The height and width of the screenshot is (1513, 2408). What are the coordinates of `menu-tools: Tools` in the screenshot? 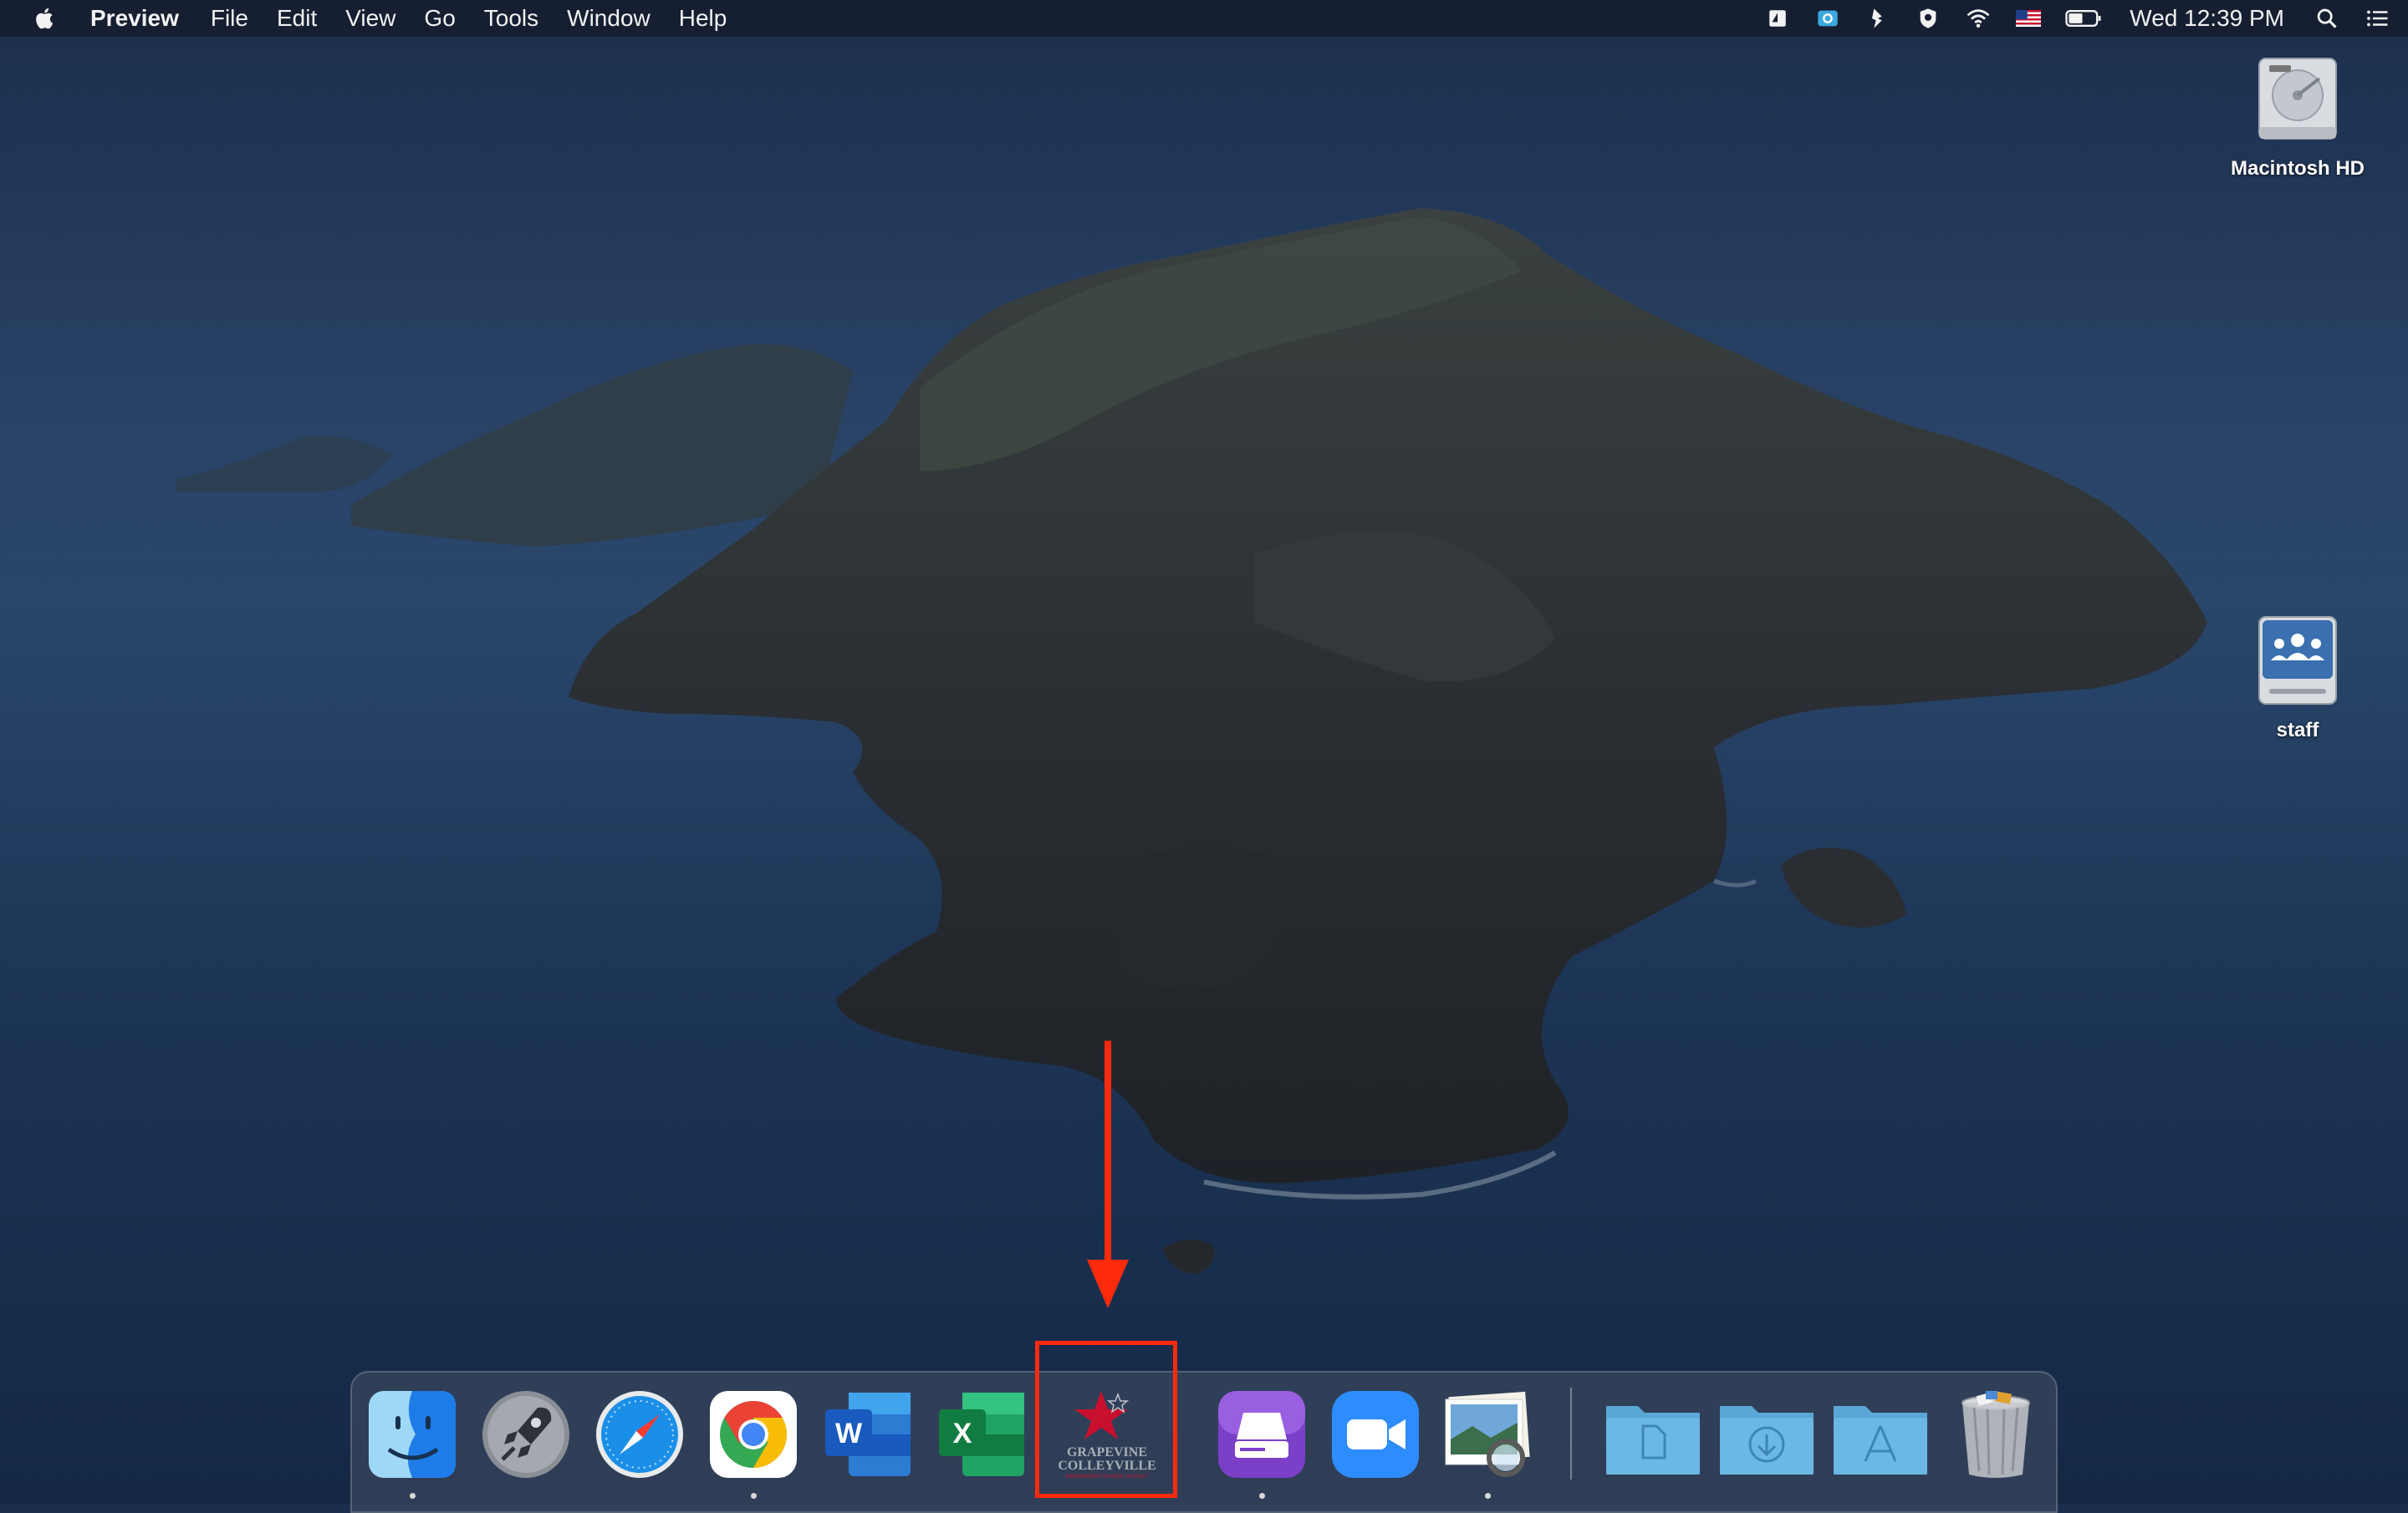 It's located at (511, 18).